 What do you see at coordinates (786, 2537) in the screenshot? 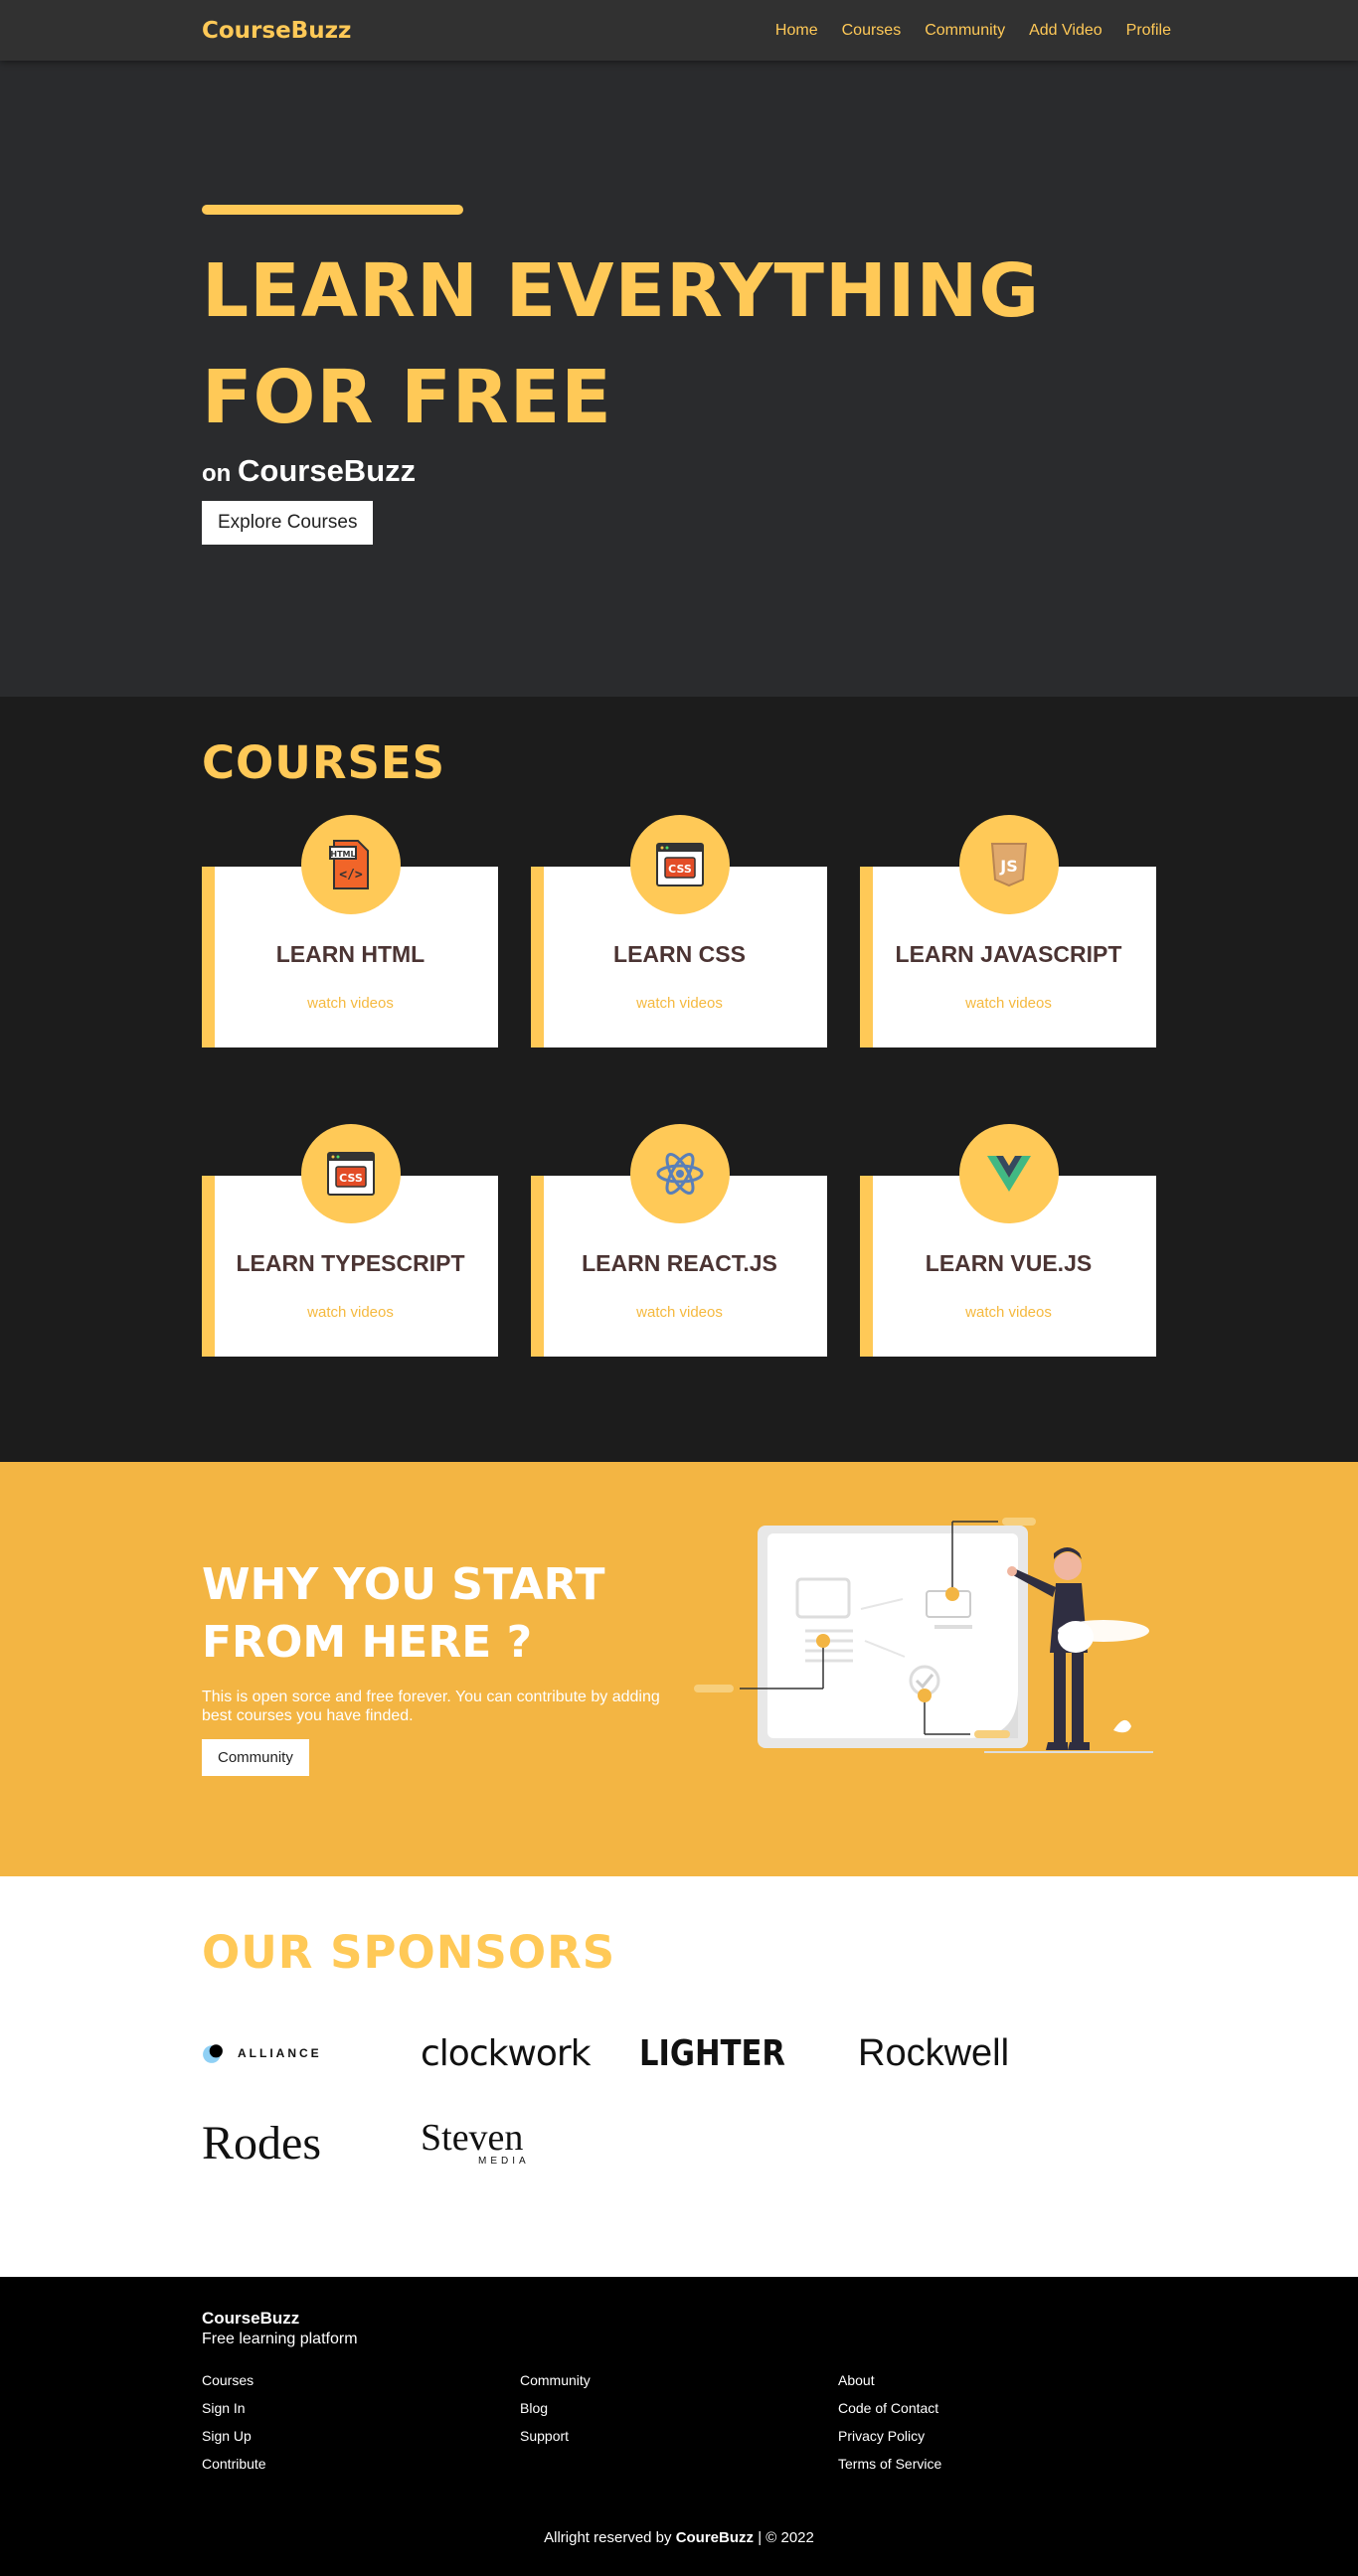
I see `copyright-suffix: | © 2022` at bounding box center [786, 2537].